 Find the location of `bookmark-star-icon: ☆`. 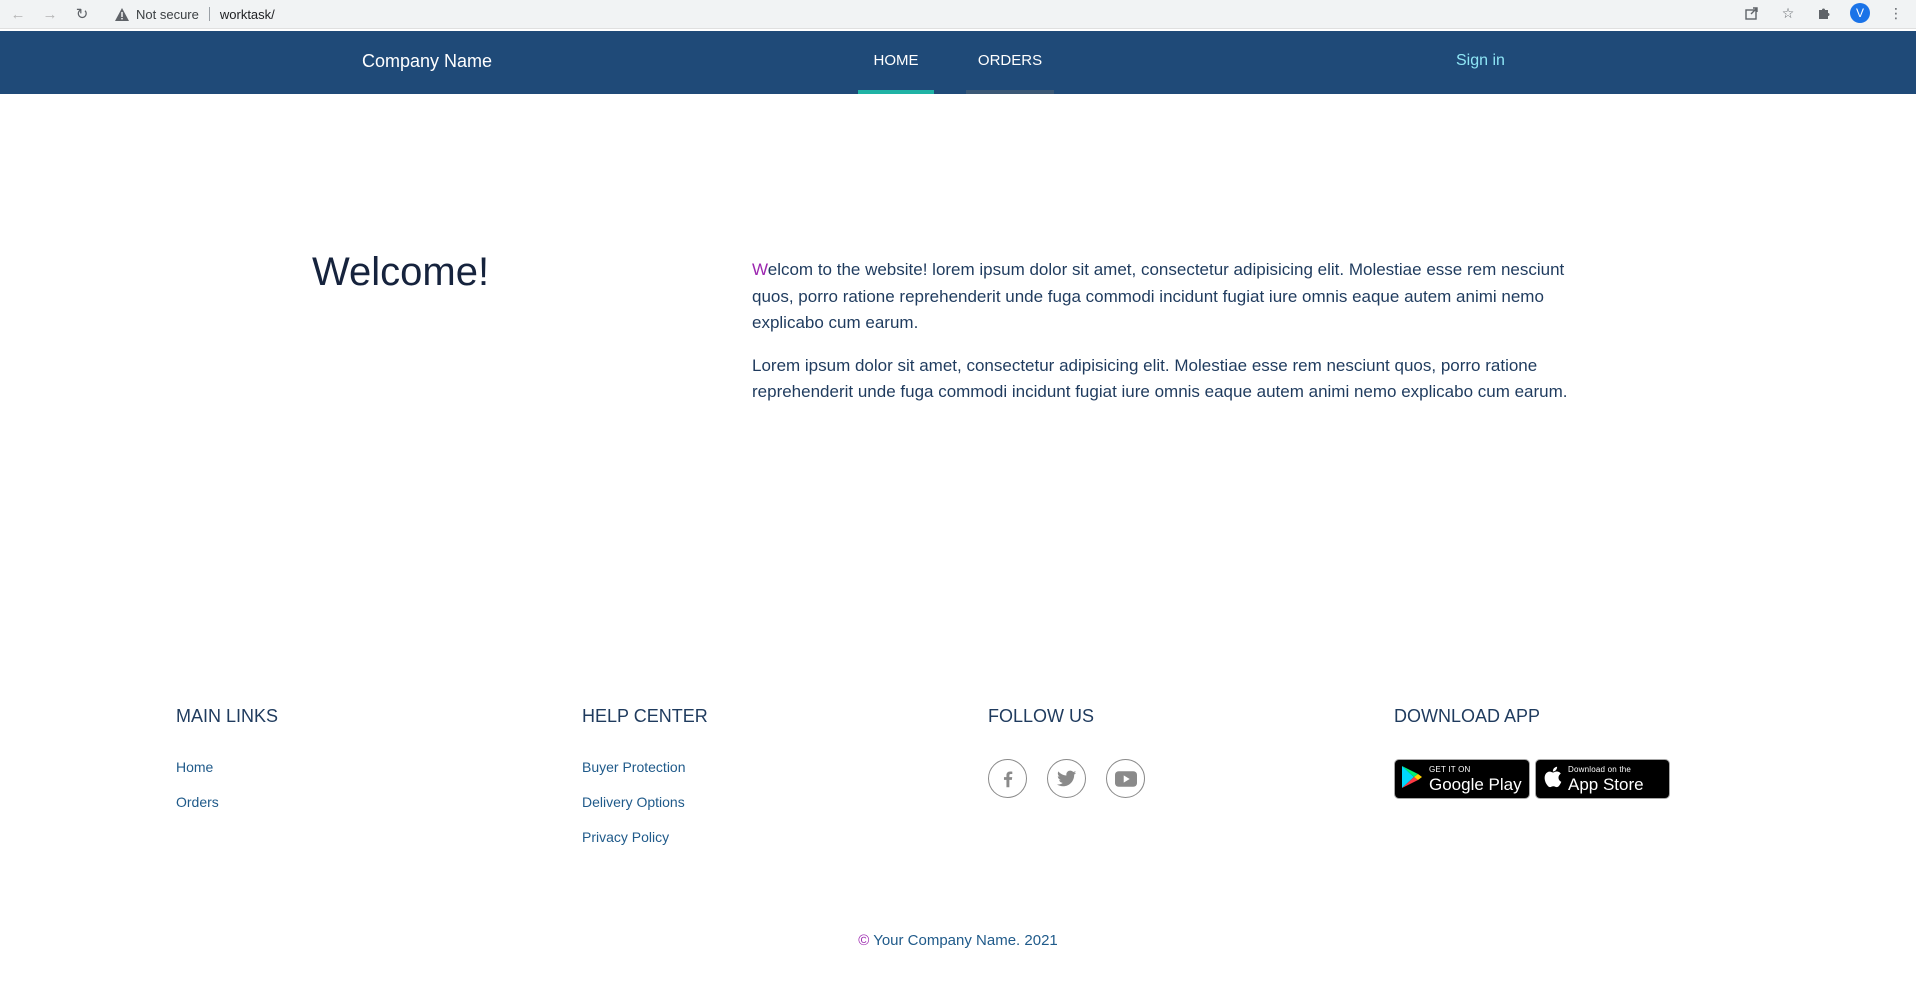

bookmark-star-icon: ☆ is located at coordinates (1788, 13).